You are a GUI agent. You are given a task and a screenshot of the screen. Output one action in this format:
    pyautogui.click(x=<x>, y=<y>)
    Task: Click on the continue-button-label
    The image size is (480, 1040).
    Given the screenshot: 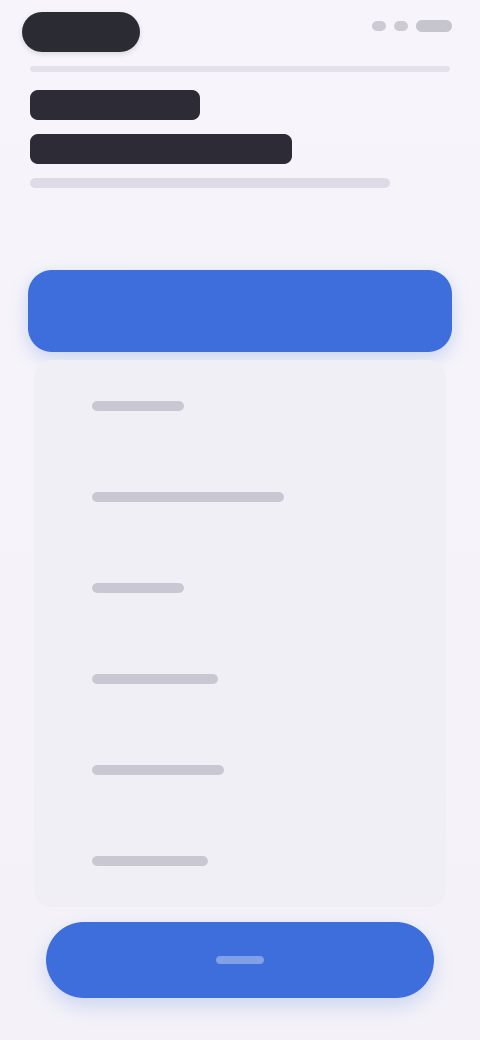 What is the action you would take?
    pyautogui.click(x=240, y=960)
    